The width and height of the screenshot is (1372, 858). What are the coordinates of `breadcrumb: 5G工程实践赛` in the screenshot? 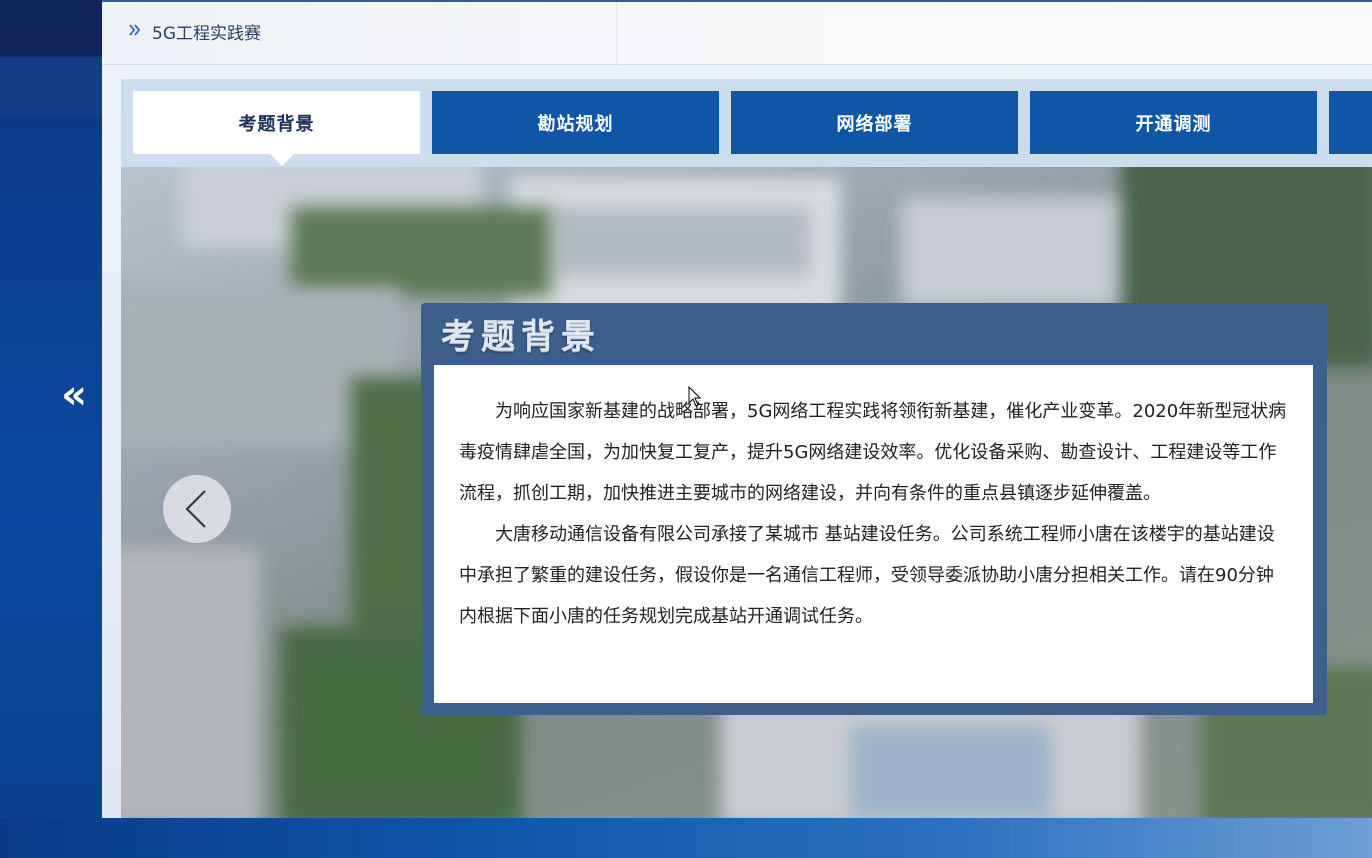 It's located at (737, 32).